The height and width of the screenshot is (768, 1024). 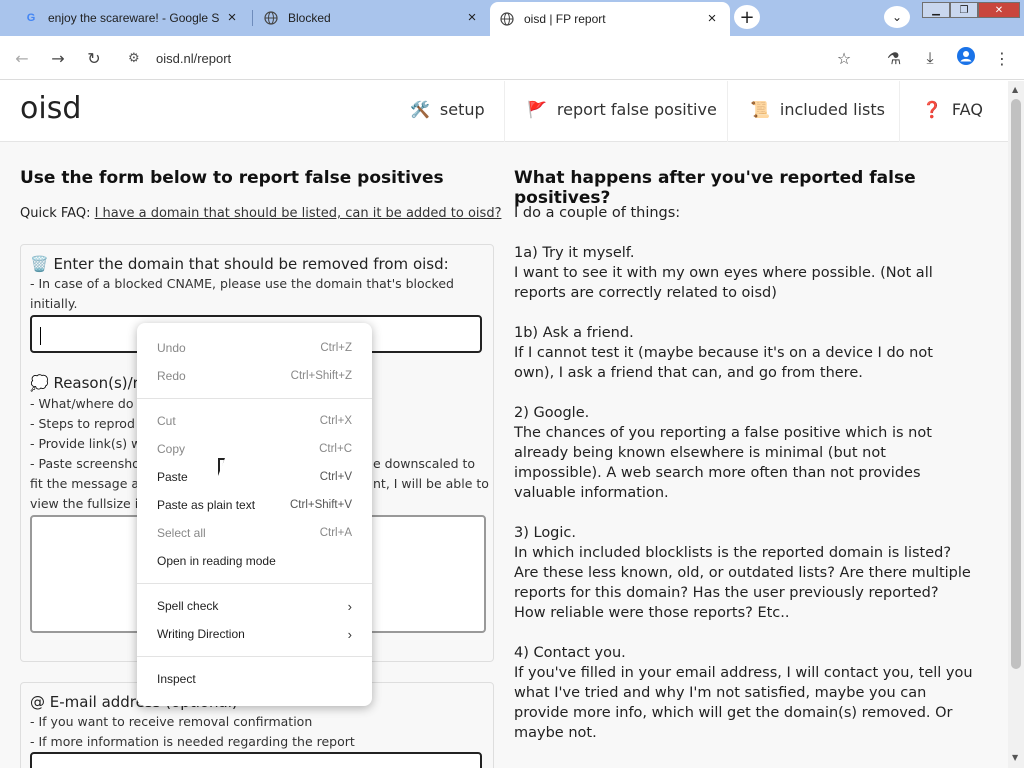 What do you see at coordinates (760, 109) in the screenshot?
I see `scroll-icon: 📜` at bounding box center [760, 109].